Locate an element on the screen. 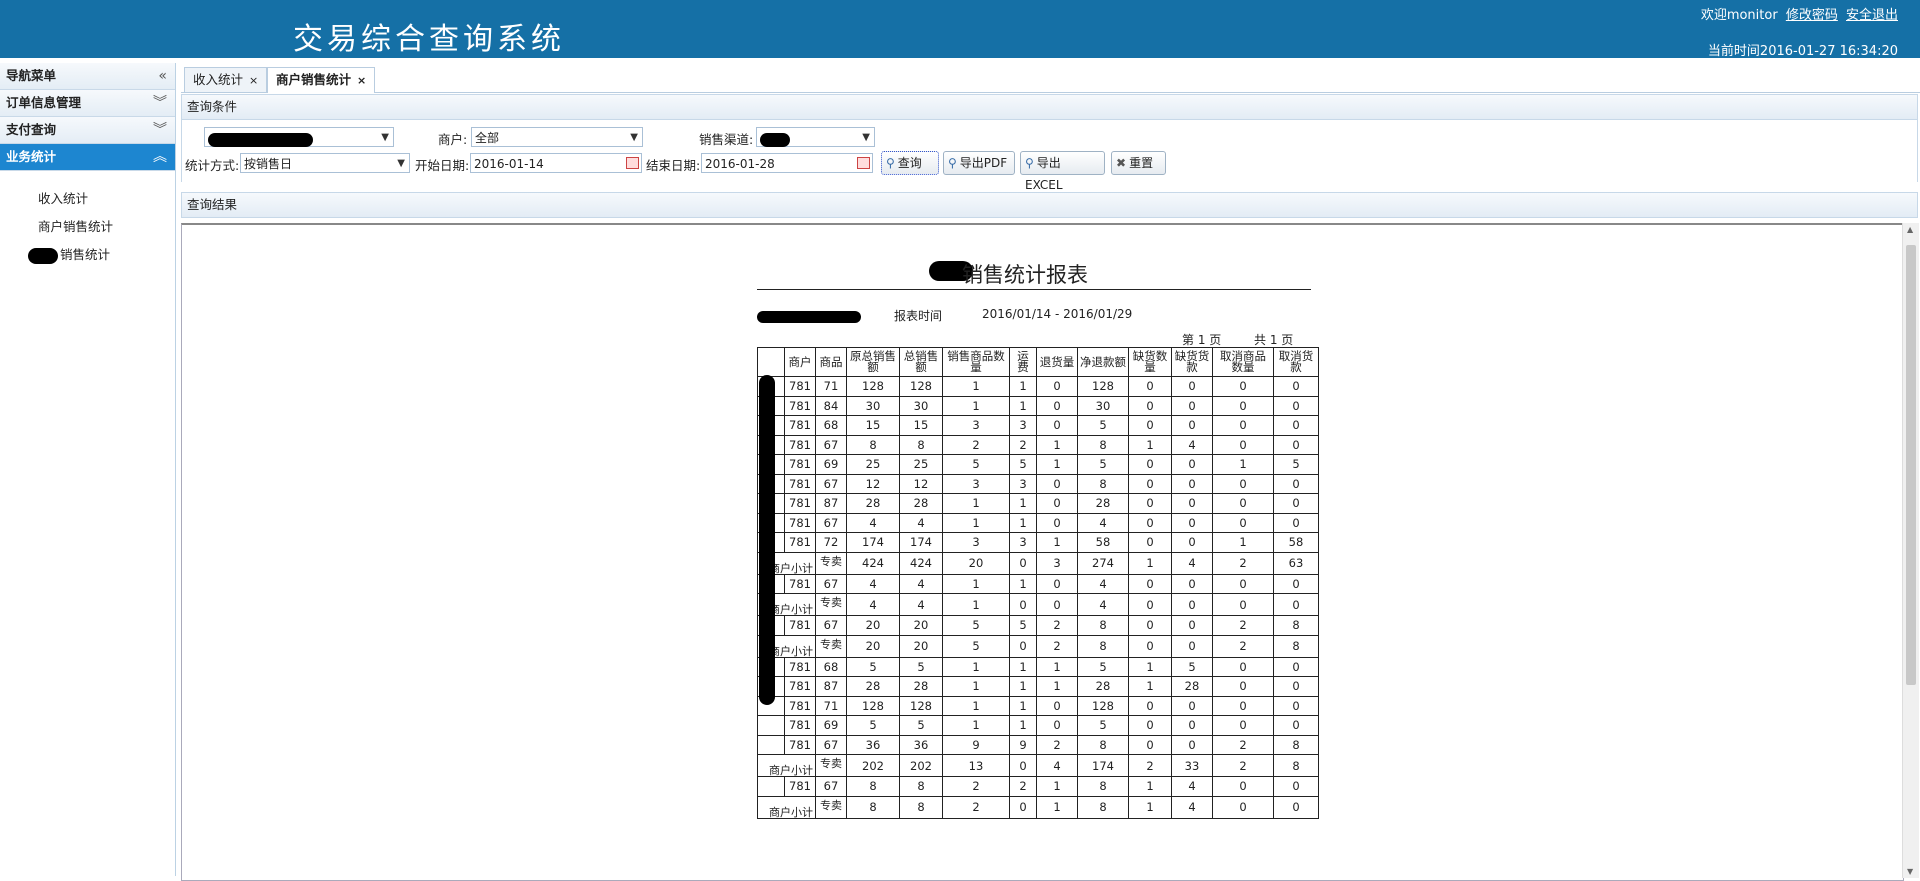  table-row: 781 69 5 5 1 1 0 5 0 0 0 0 is located at coordinates (1038, 725).